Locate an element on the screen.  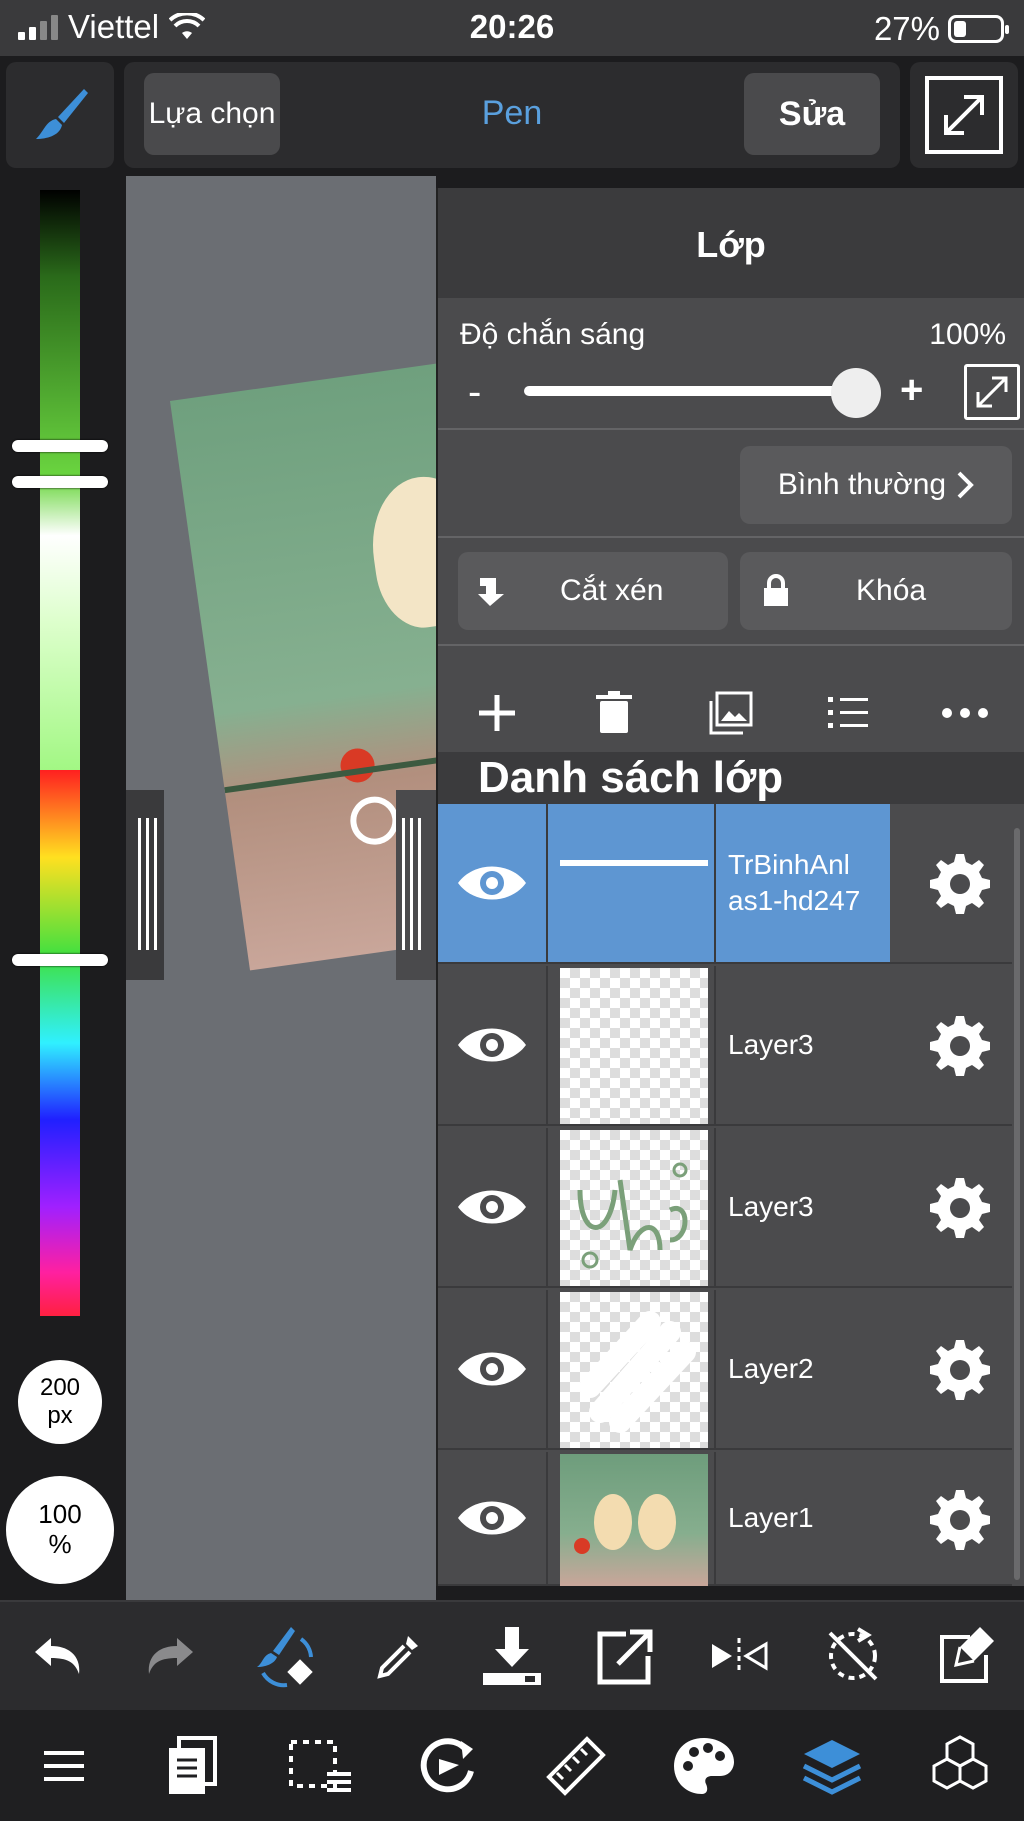
layer-panel-title: Lớp is located at coordinates (731, 243).